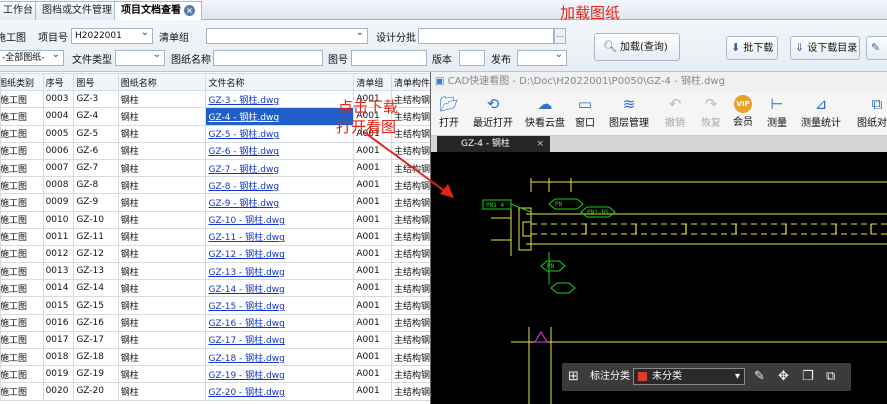 This screenshot has height=404, width=887. What do you see at coordinates (96, 322) in the screenshot?
I see `table-cell: GZ-16` at bounding box center [96, 322].